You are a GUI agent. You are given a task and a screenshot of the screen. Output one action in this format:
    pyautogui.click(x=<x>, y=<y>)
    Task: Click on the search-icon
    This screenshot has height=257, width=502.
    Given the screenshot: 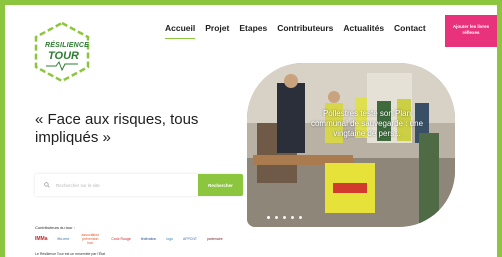 What is the action you would take?
    pyautogui.click(x=47, y=185)
    